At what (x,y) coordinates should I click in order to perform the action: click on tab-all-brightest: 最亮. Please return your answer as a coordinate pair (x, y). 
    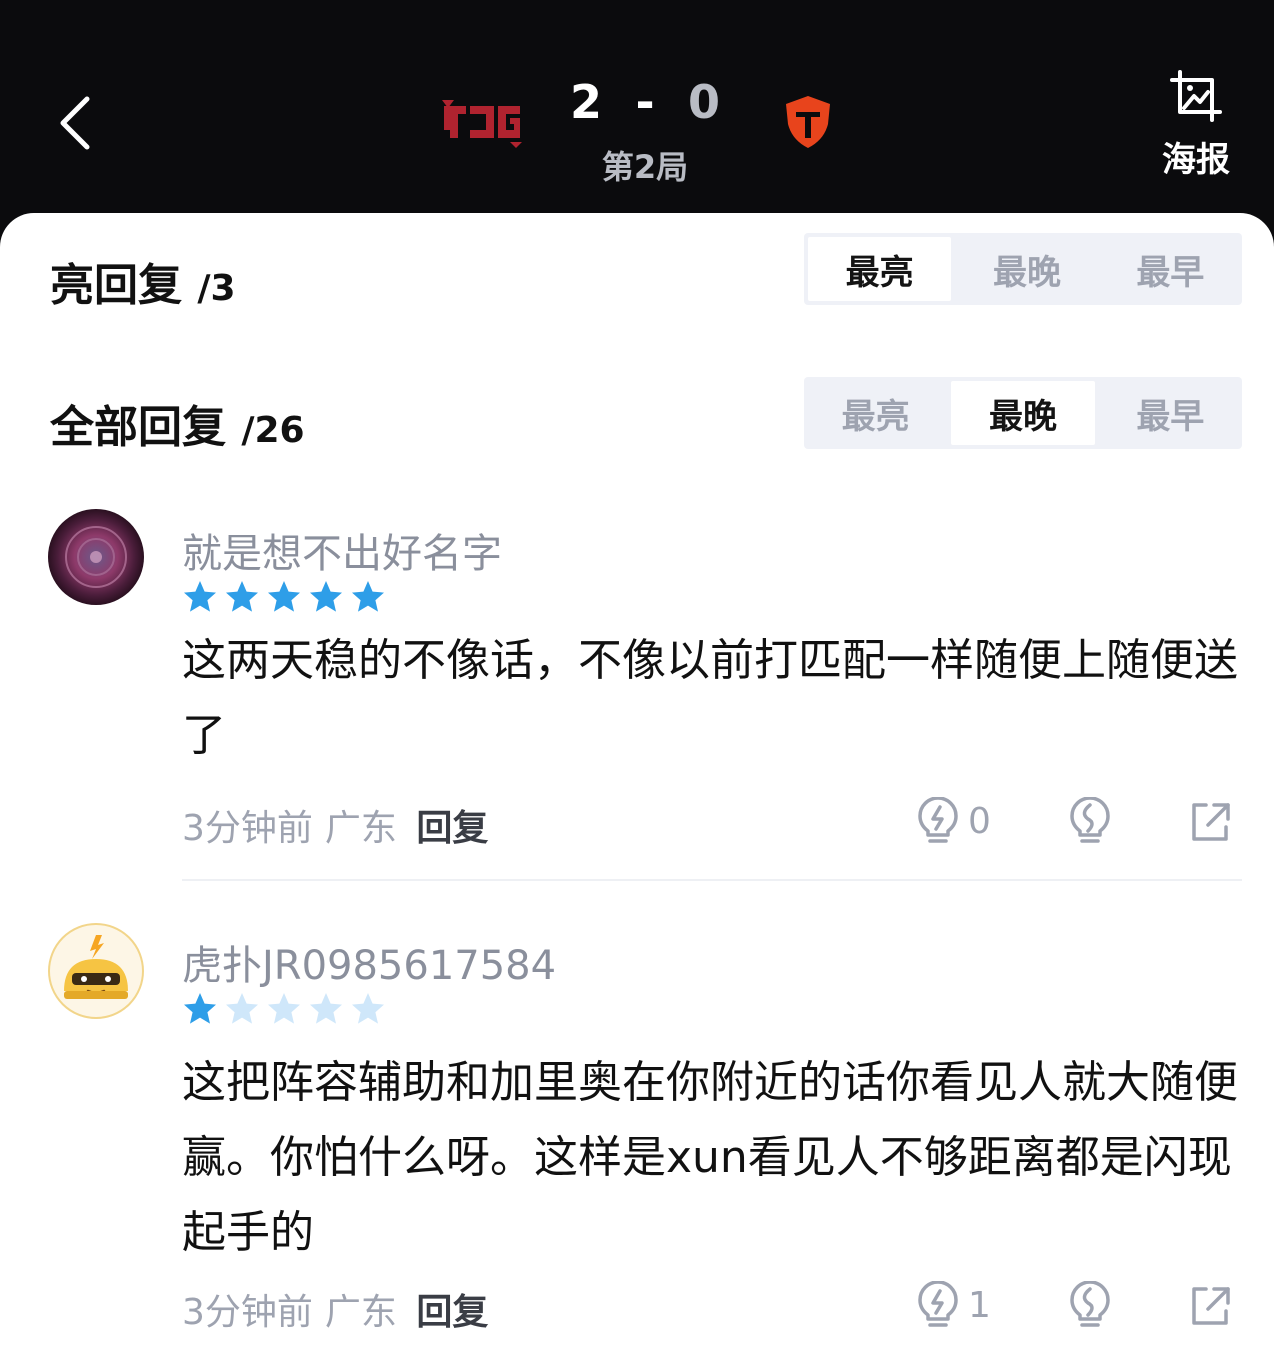
    Looking at the image, I should click on (875, 413).